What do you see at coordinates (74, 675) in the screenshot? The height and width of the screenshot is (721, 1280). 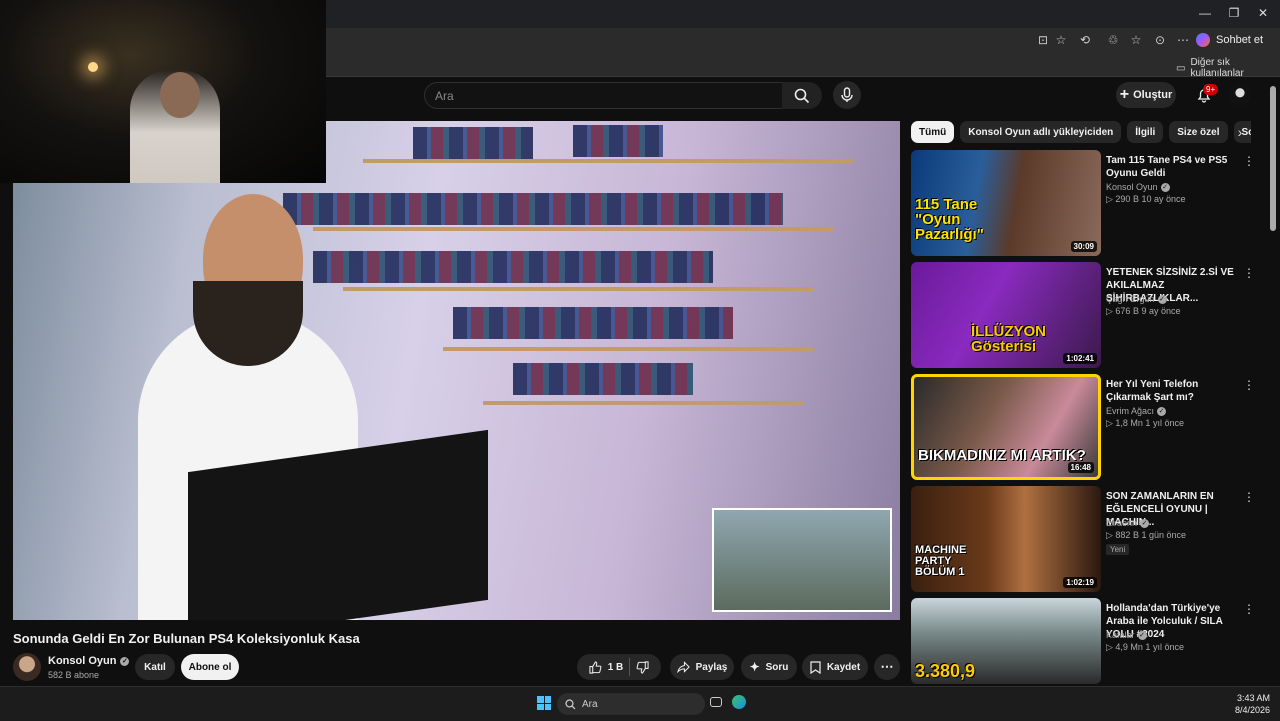 I see `subscriber-count: 582 B abone` at bounding box center [74, 675].